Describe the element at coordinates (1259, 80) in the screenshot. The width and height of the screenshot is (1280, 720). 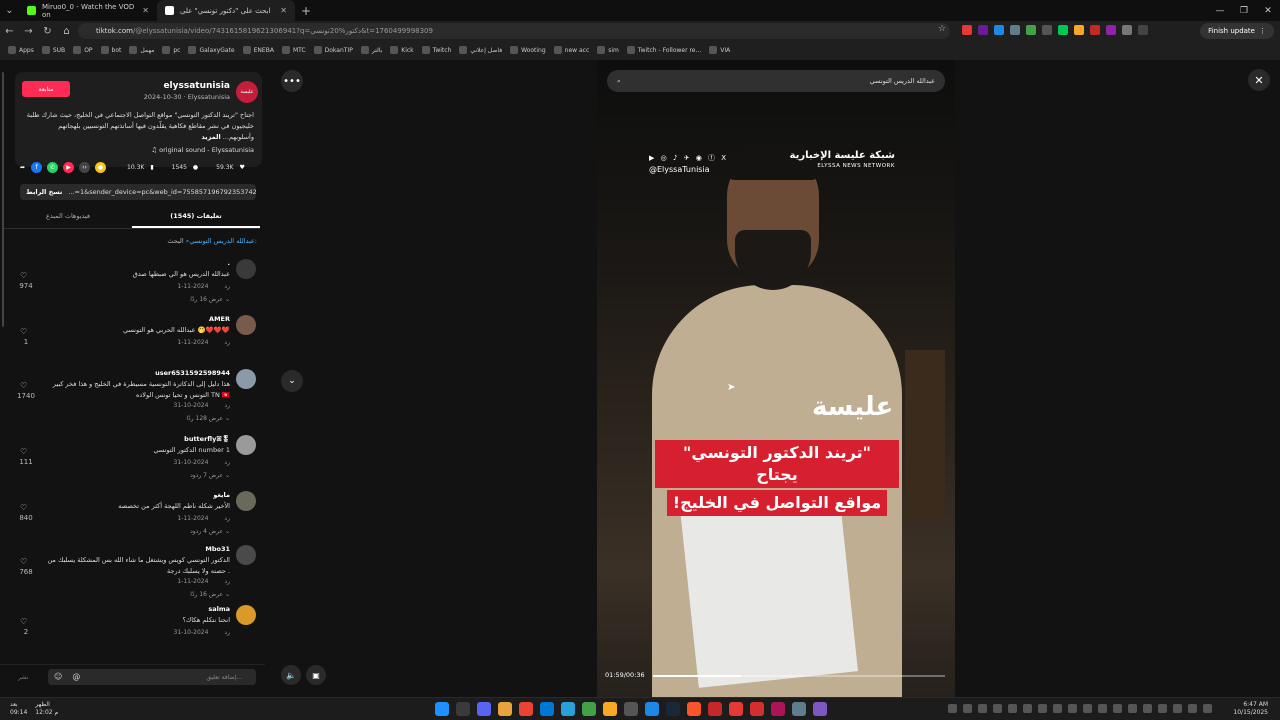
I see `close-icon: ✕` at that location.